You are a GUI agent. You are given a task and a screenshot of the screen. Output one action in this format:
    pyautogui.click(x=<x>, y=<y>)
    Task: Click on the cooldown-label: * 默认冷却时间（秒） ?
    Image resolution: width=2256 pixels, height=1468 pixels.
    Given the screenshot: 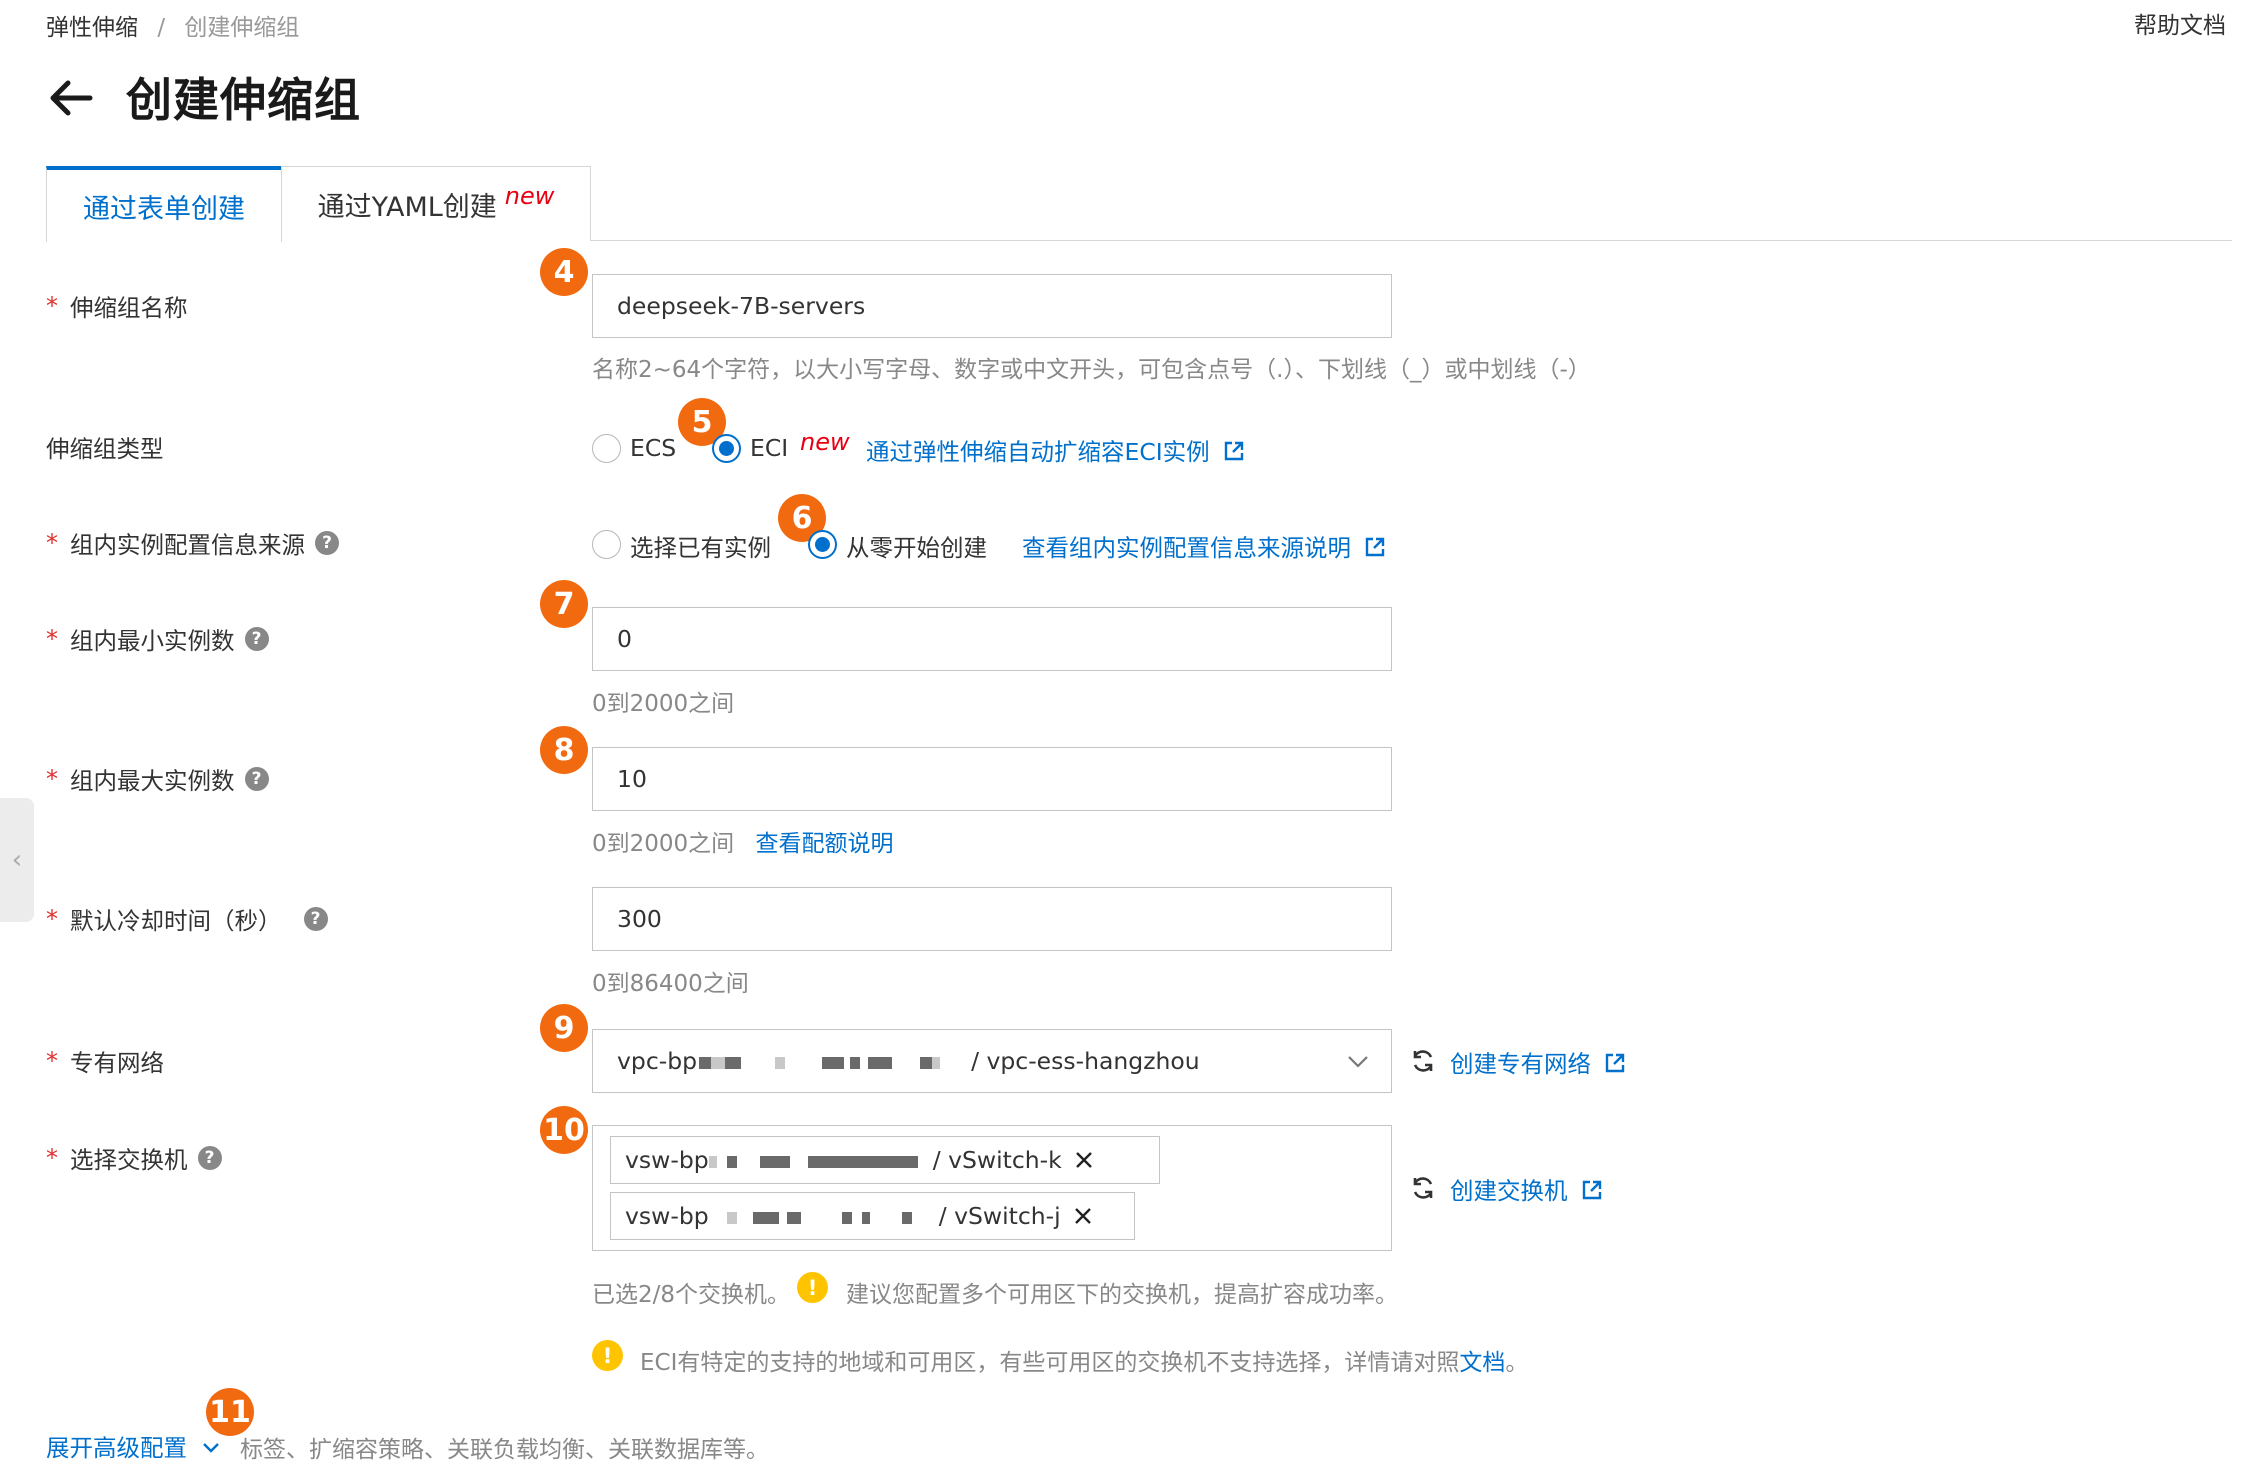 What is the action you would take?
    pyautogui.click(x=187, y=919)
    